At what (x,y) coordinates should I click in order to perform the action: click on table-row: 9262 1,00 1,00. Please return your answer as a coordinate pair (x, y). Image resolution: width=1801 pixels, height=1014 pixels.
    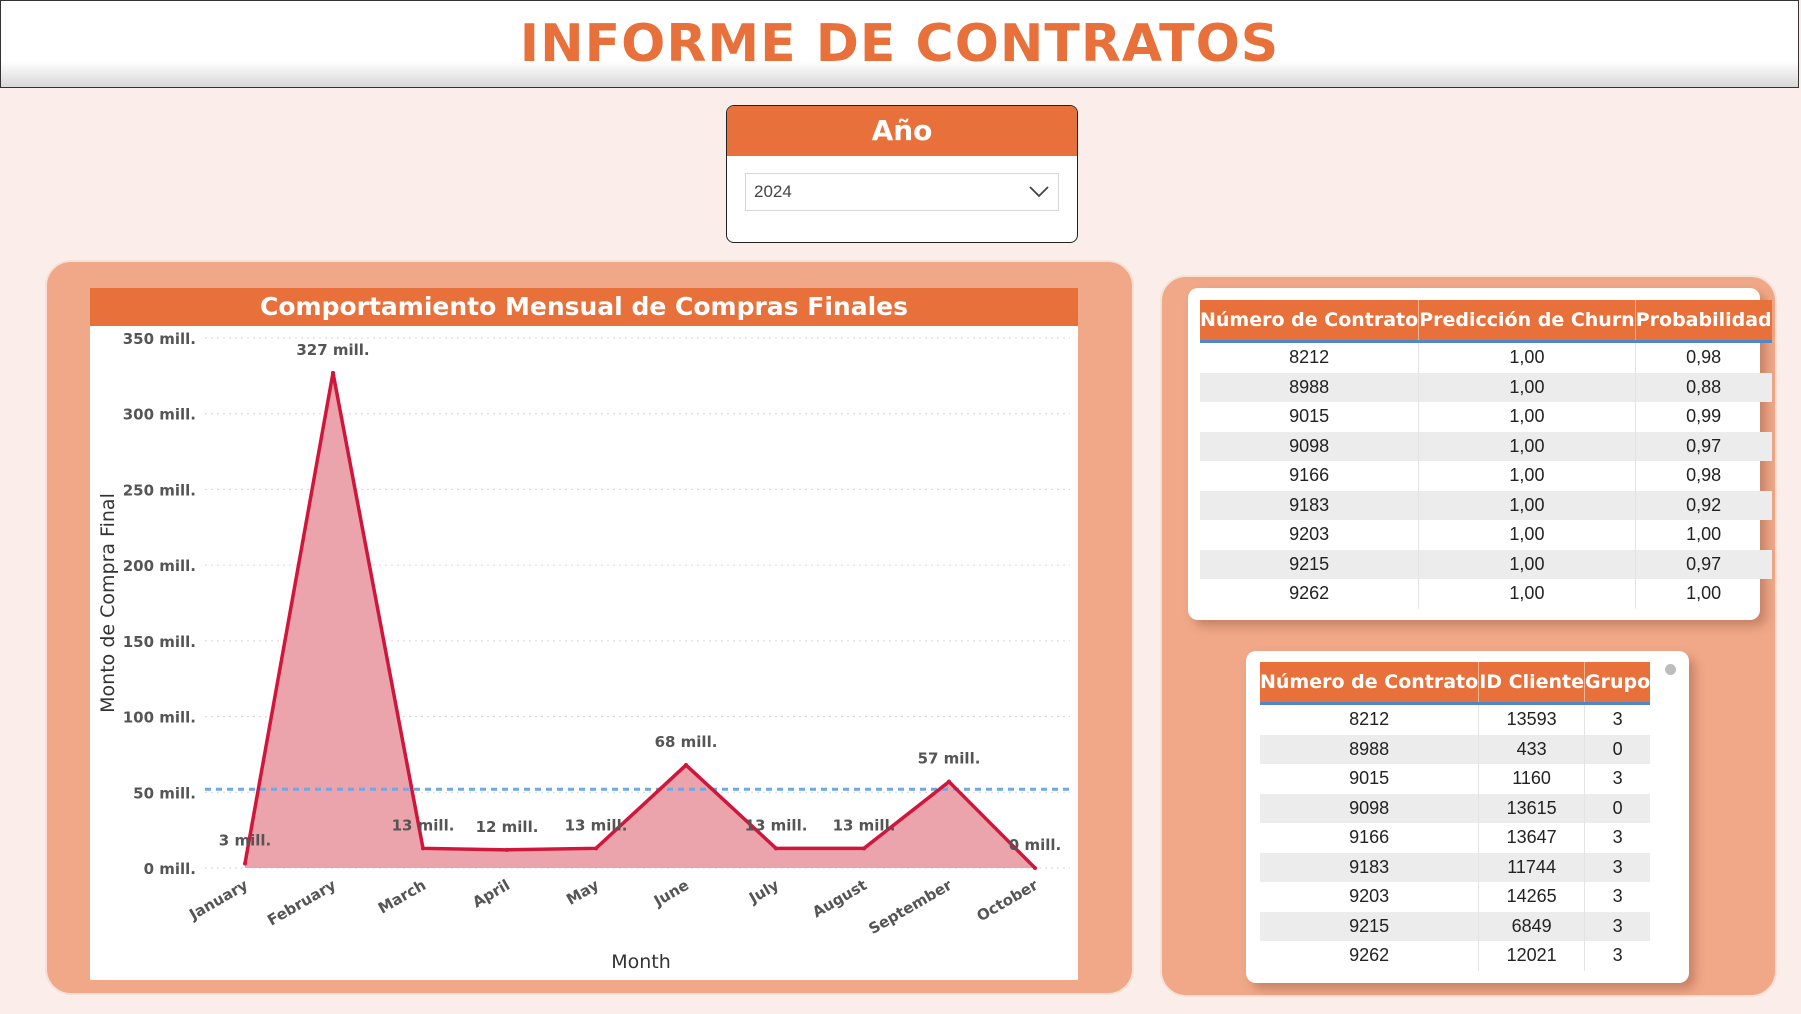
    Looking at the image, I should click on (1486, 594).